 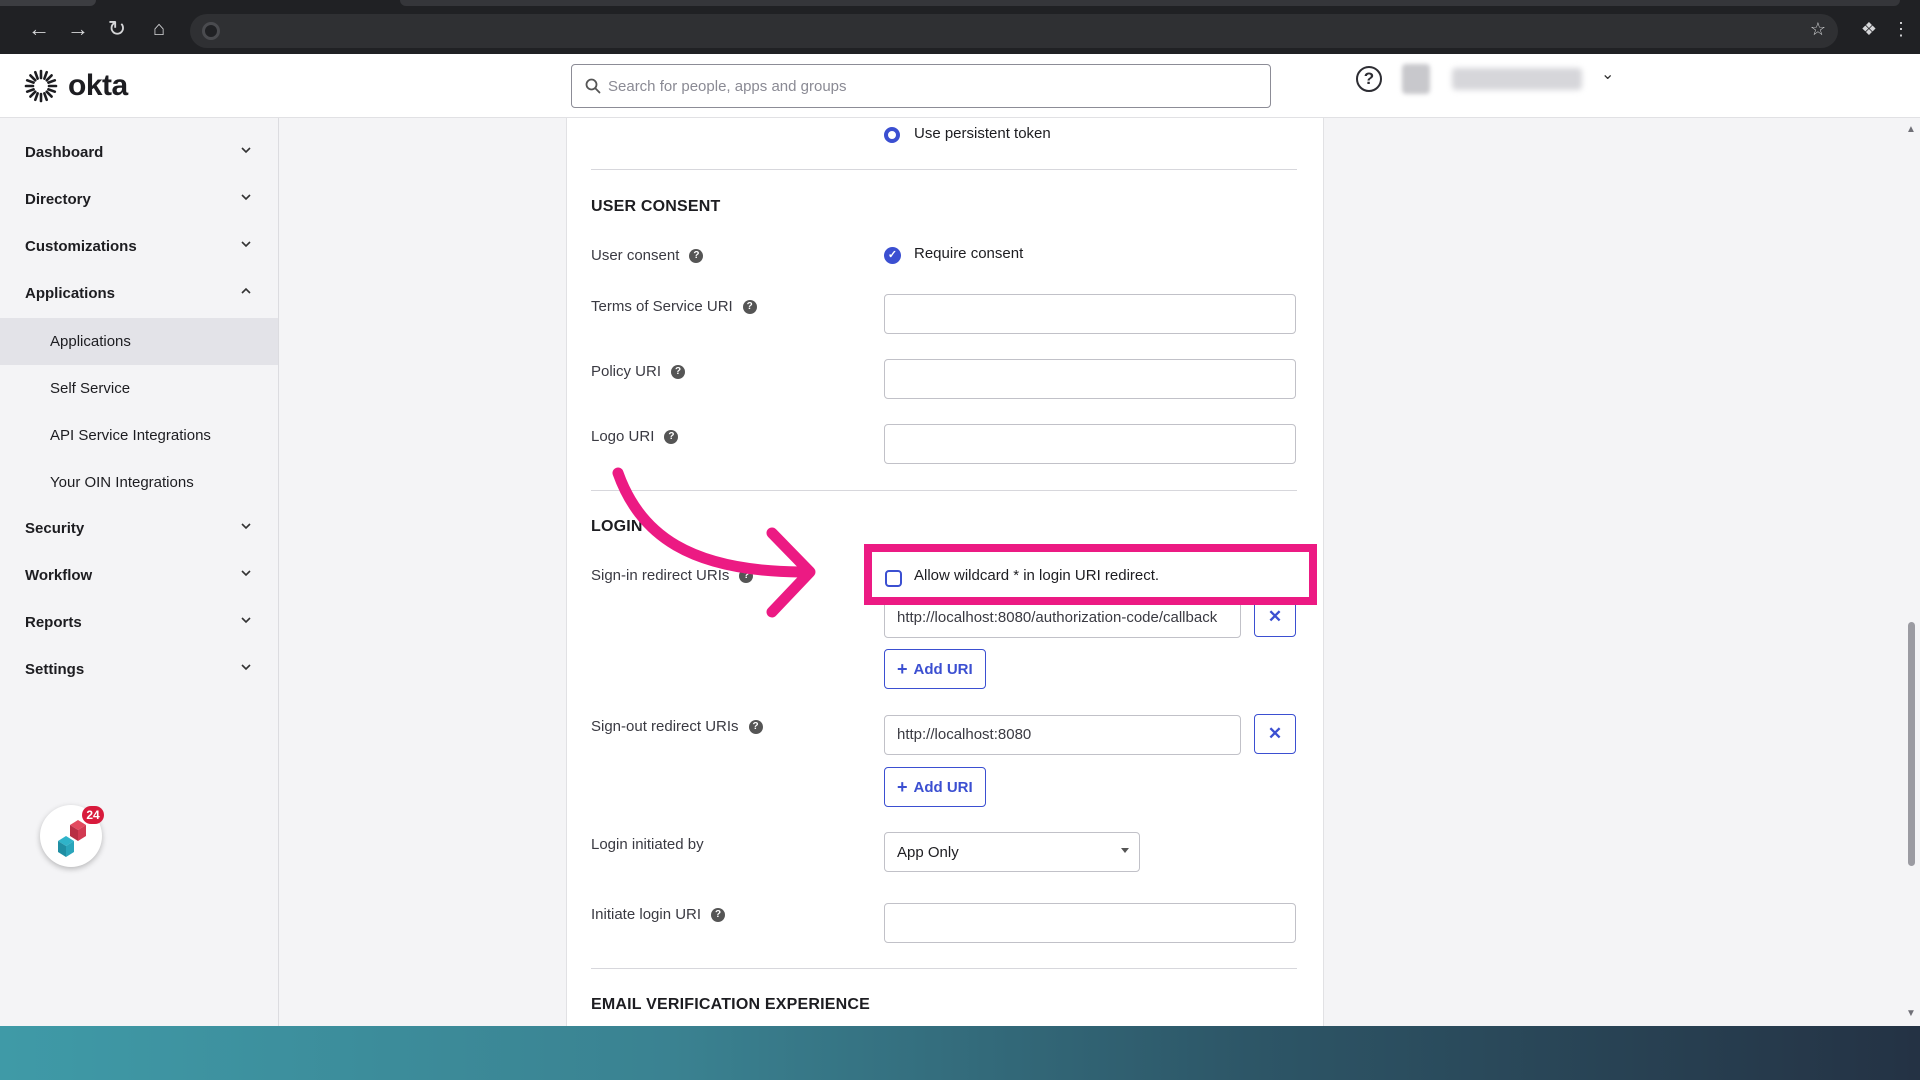 What do you see at coordinates (90, 388) in the screenshot?
I see `sidebar-subitem-label: Self Service` at bounding box center [90, 388].